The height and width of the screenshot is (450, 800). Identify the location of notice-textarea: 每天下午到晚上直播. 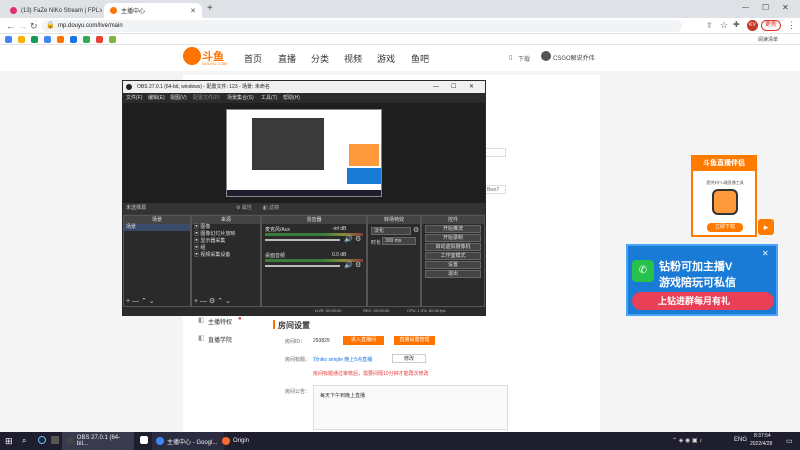
(410, 407).